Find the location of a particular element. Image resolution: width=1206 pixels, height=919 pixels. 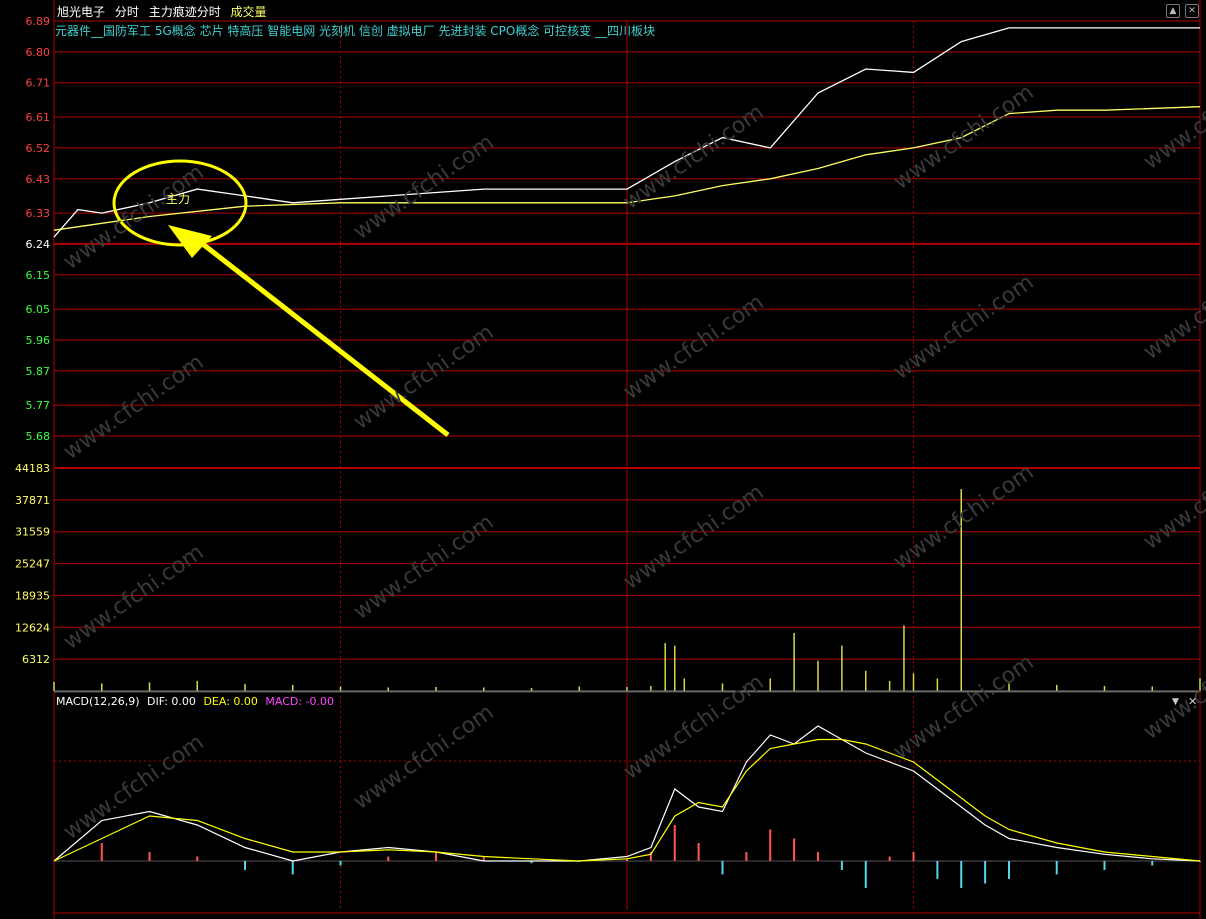

macd-value: MACD: -0.00 is located at coordinates (300, 701).